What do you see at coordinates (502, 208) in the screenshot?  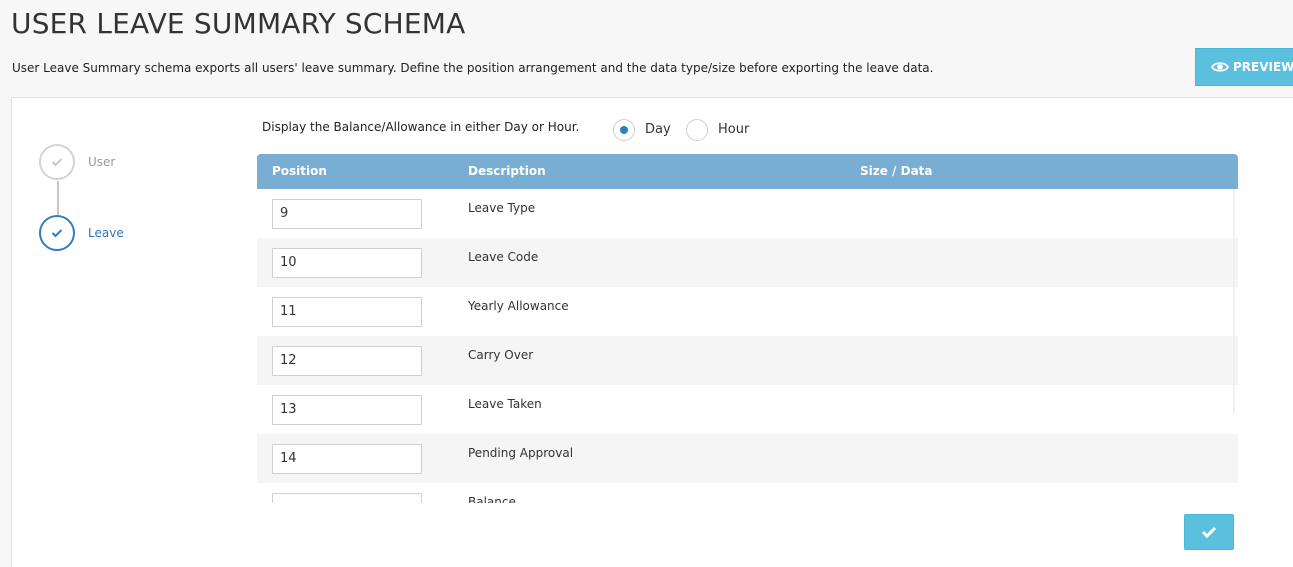 I see `row-description: Leave Type` at bounding box center [502, 208].